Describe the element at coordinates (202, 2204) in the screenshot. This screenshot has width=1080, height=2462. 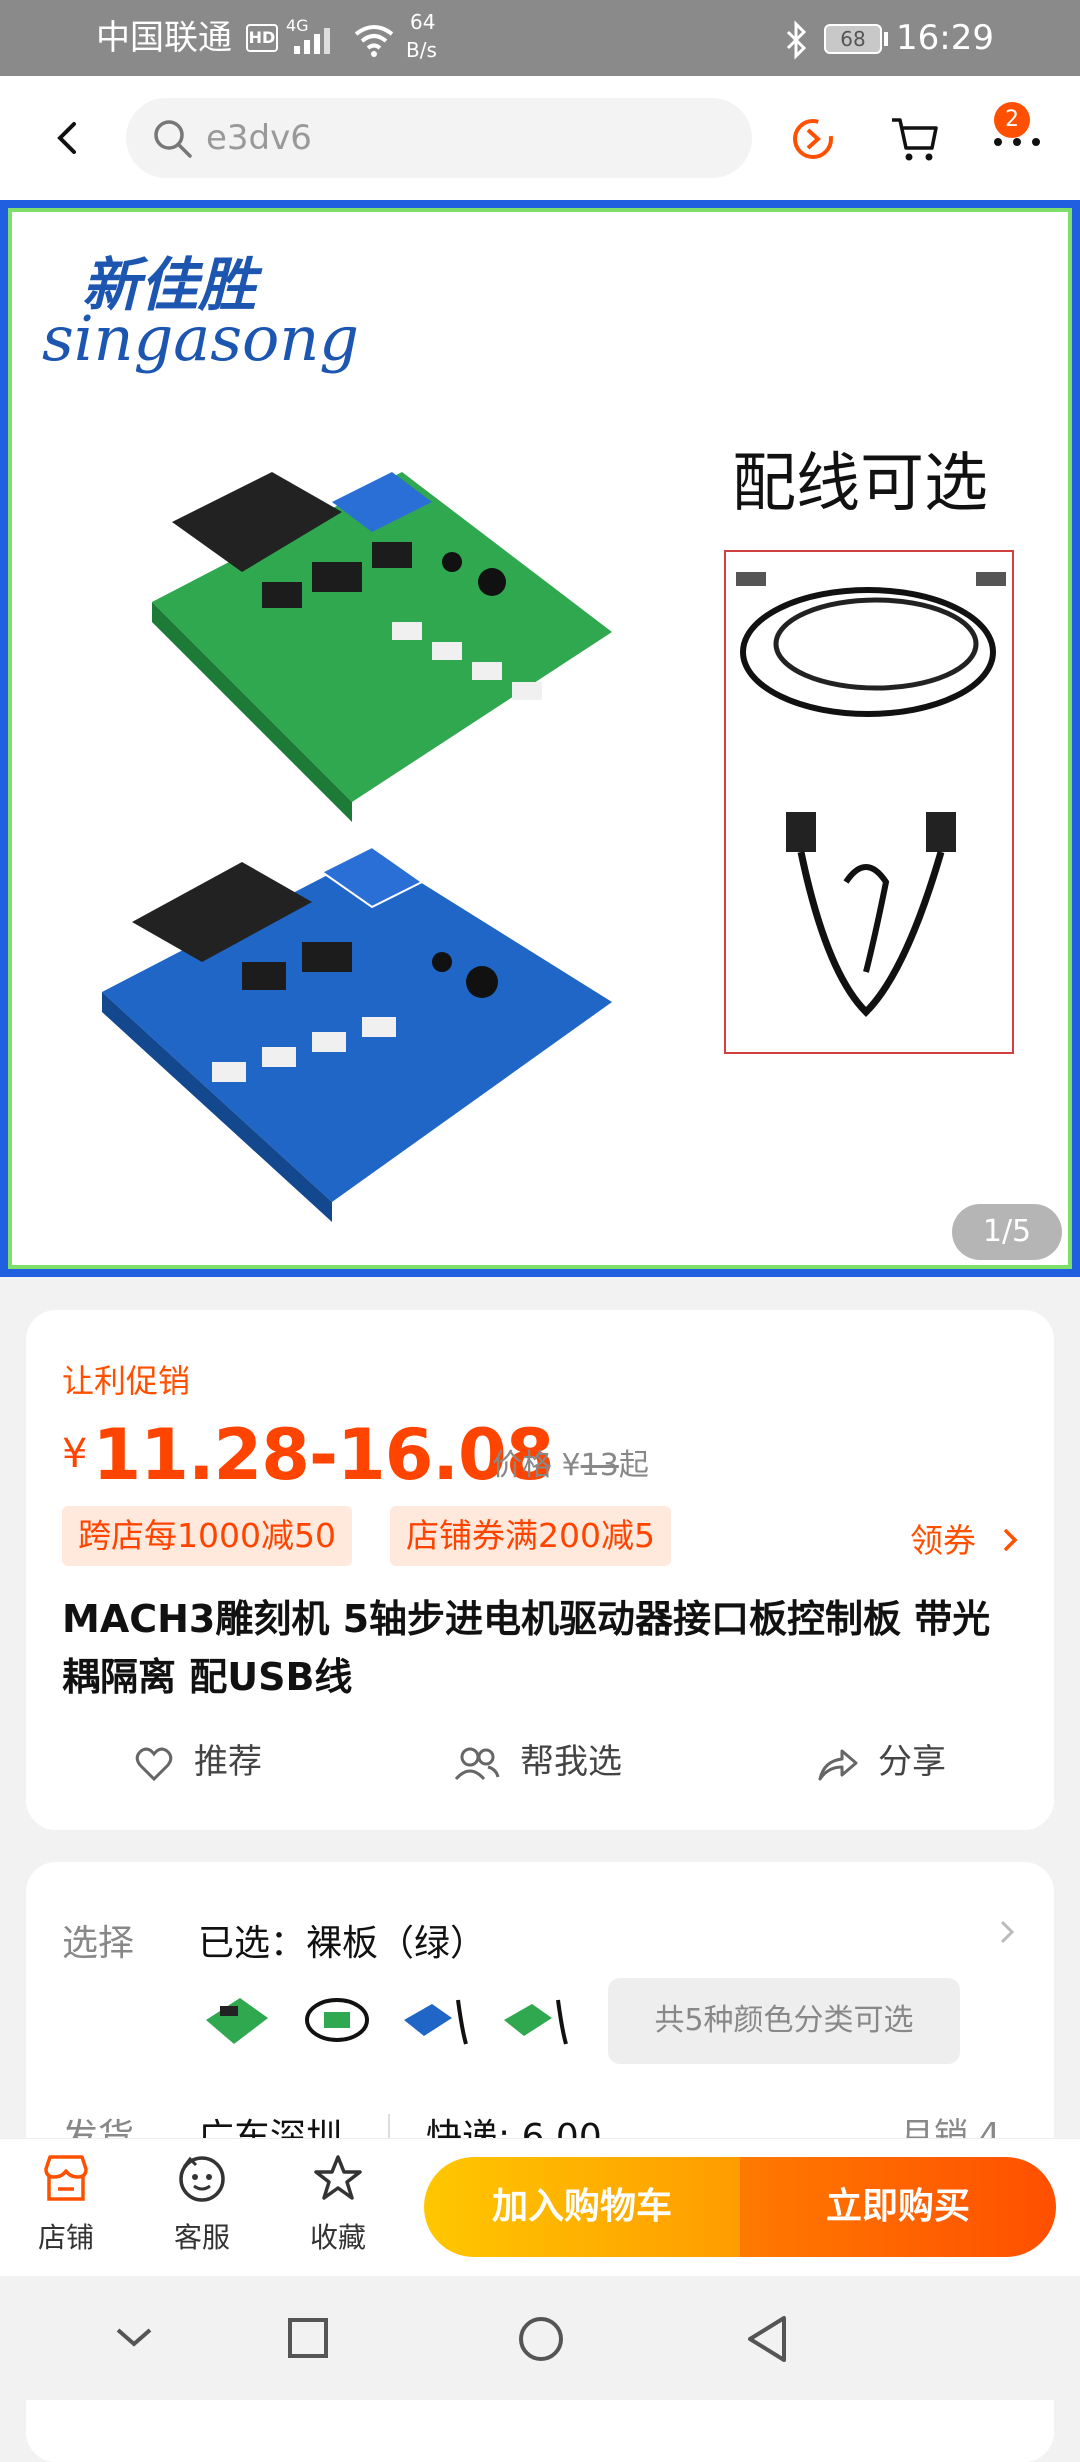
I see `customer-service-button: 客服` at that location.